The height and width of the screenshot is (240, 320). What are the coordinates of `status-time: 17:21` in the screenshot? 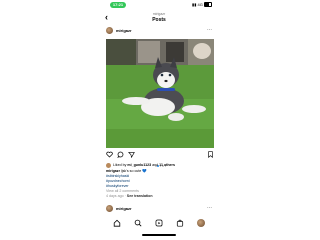 It's located at (118, 5).